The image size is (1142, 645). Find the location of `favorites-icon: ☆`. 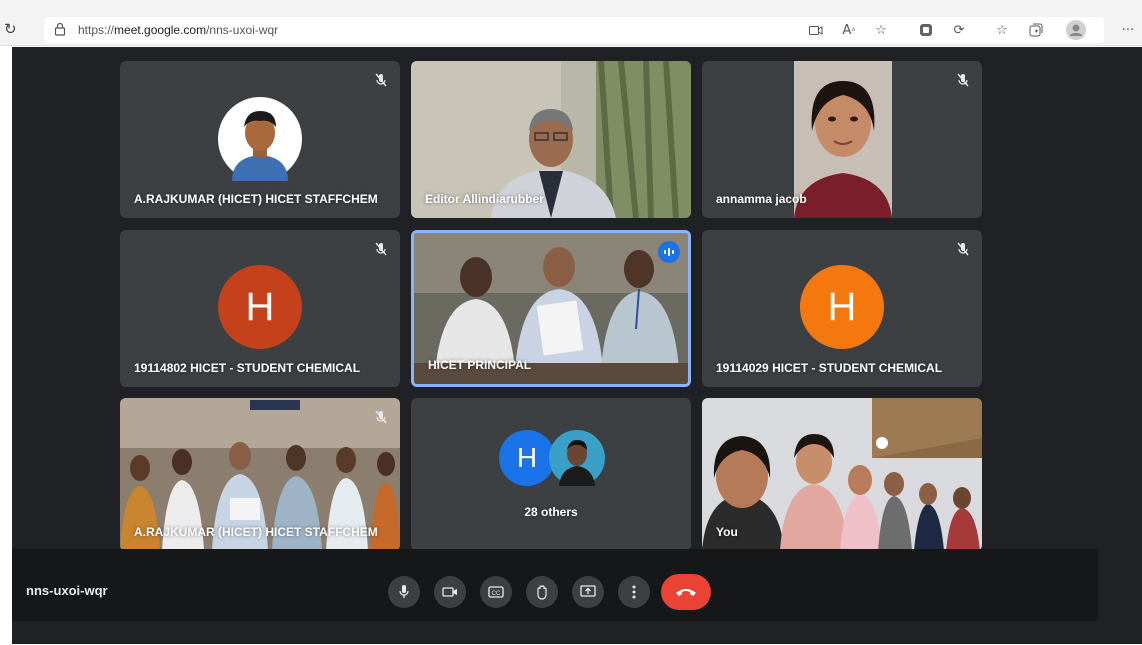

favorites-icon: ☆ is located at coordinates (1002, 30).